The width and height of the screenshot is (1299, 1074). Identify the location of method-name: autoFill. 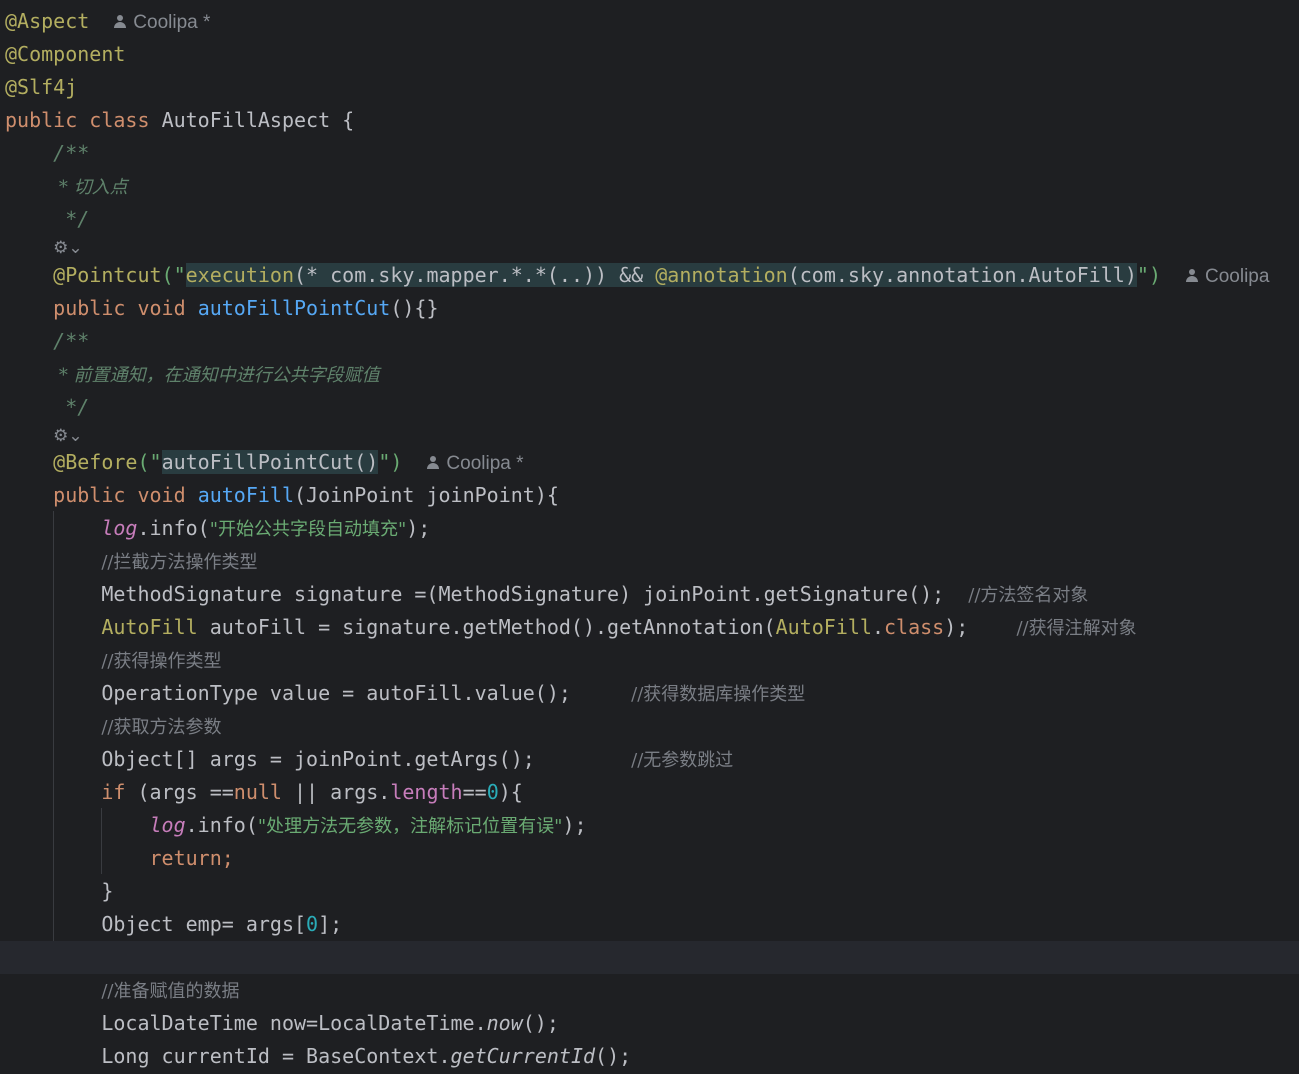
(246, 495).